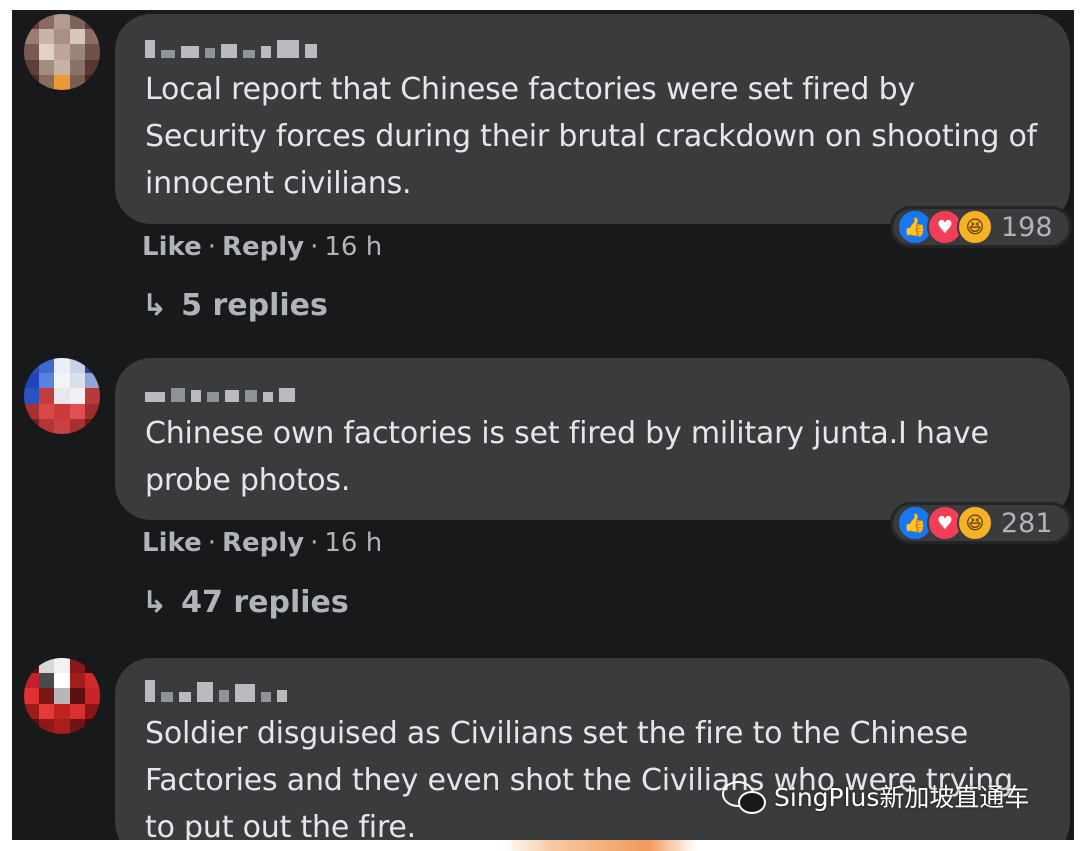 Image resolution: width=1080 pixels, height=851 pixels. Describe the element at coordinates (1027, 523) in the screenshot. I see `reaction-count: 281` at that location.